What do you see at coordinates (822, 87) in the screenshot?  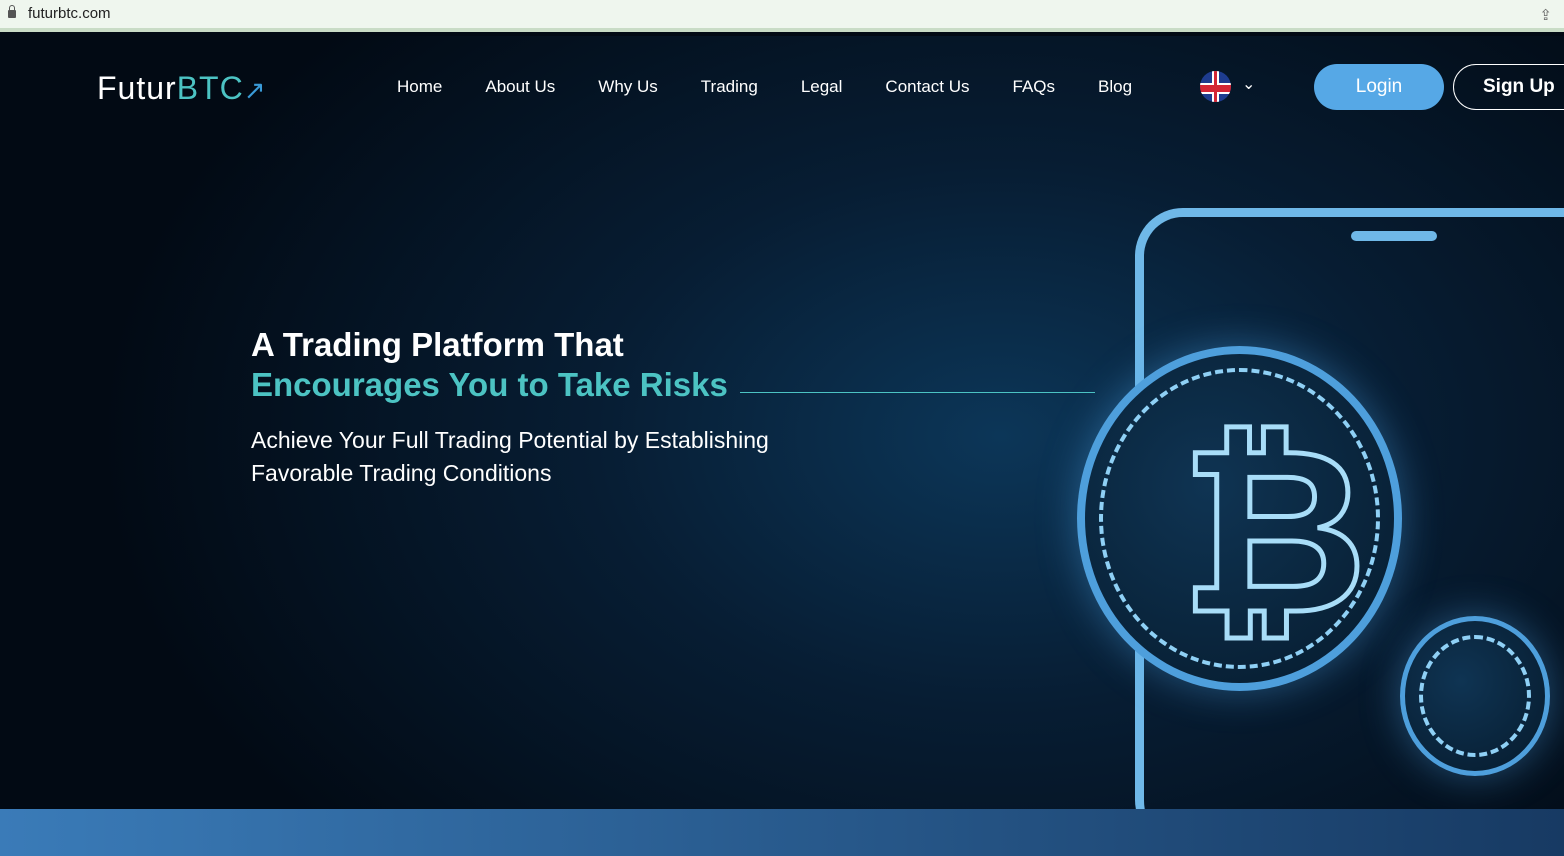 I see `nav-legal: Legal` at bounding box center [822, 87].